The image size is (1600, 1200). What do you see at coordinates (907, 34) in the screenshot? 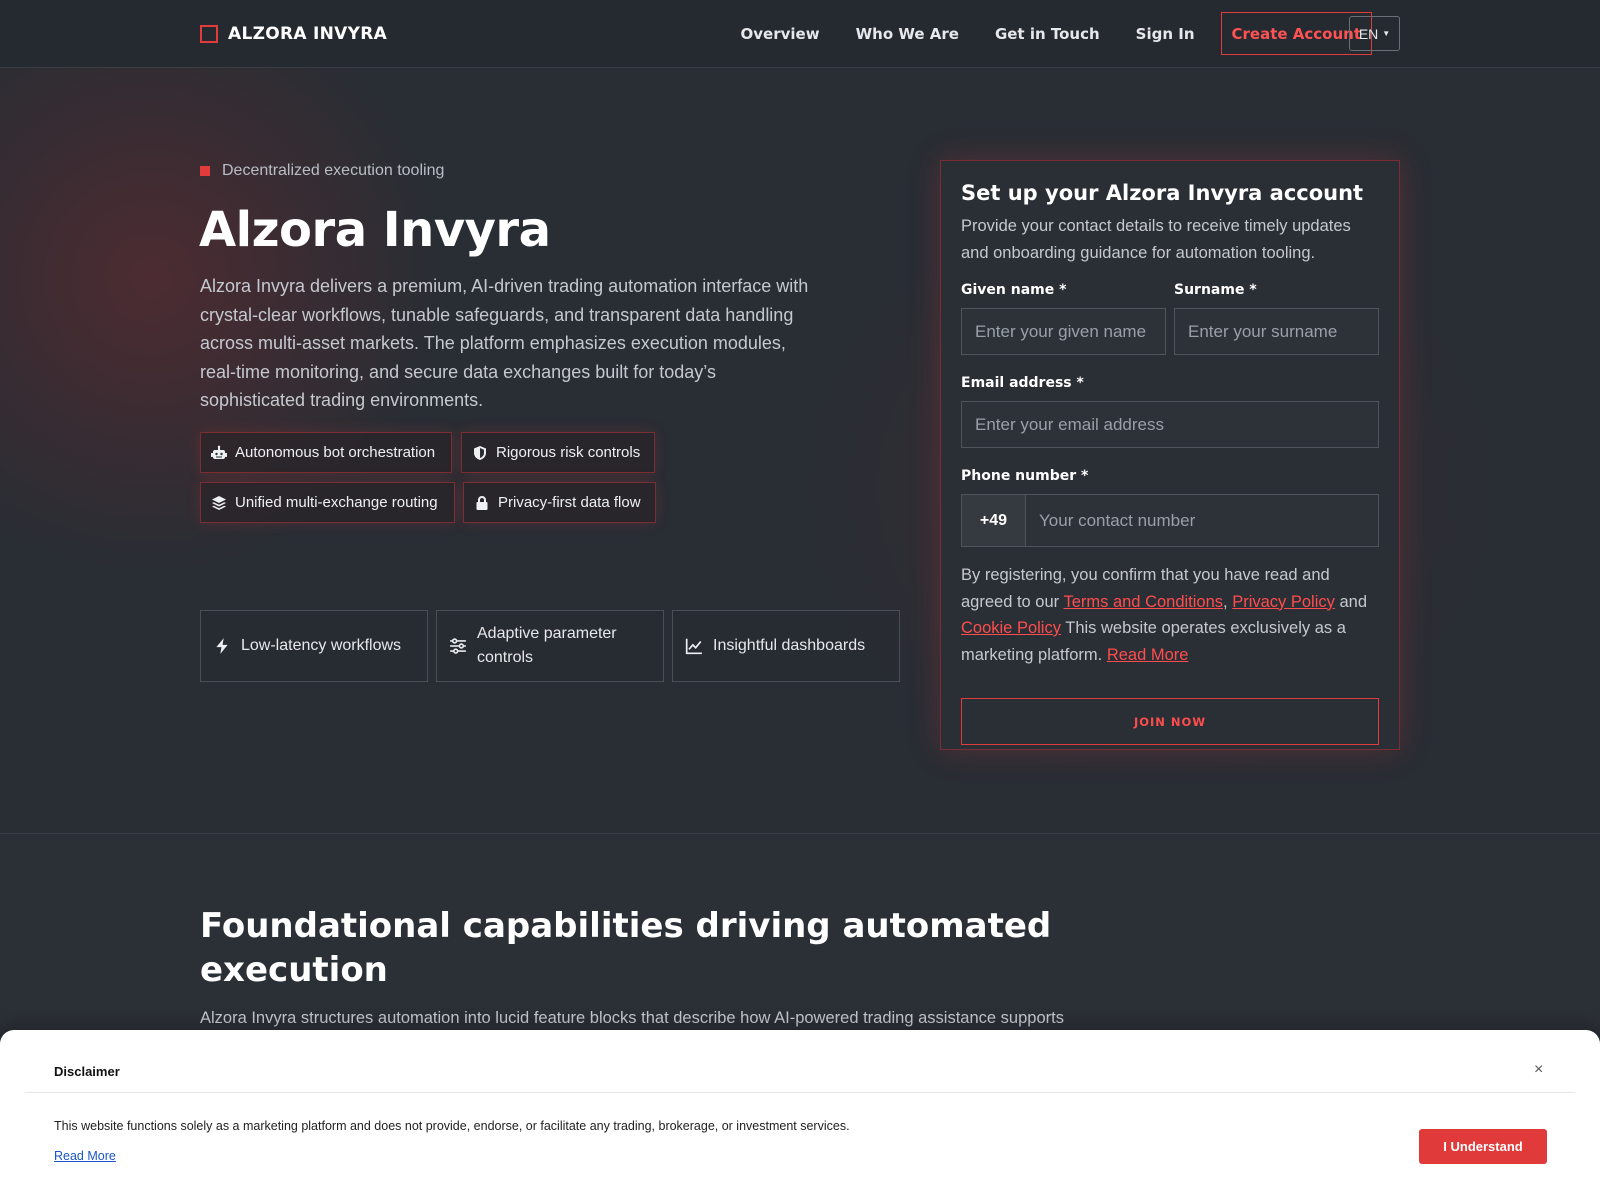
I see `nav-who-we-are: Who We Are` at bounding box center [907, 34].